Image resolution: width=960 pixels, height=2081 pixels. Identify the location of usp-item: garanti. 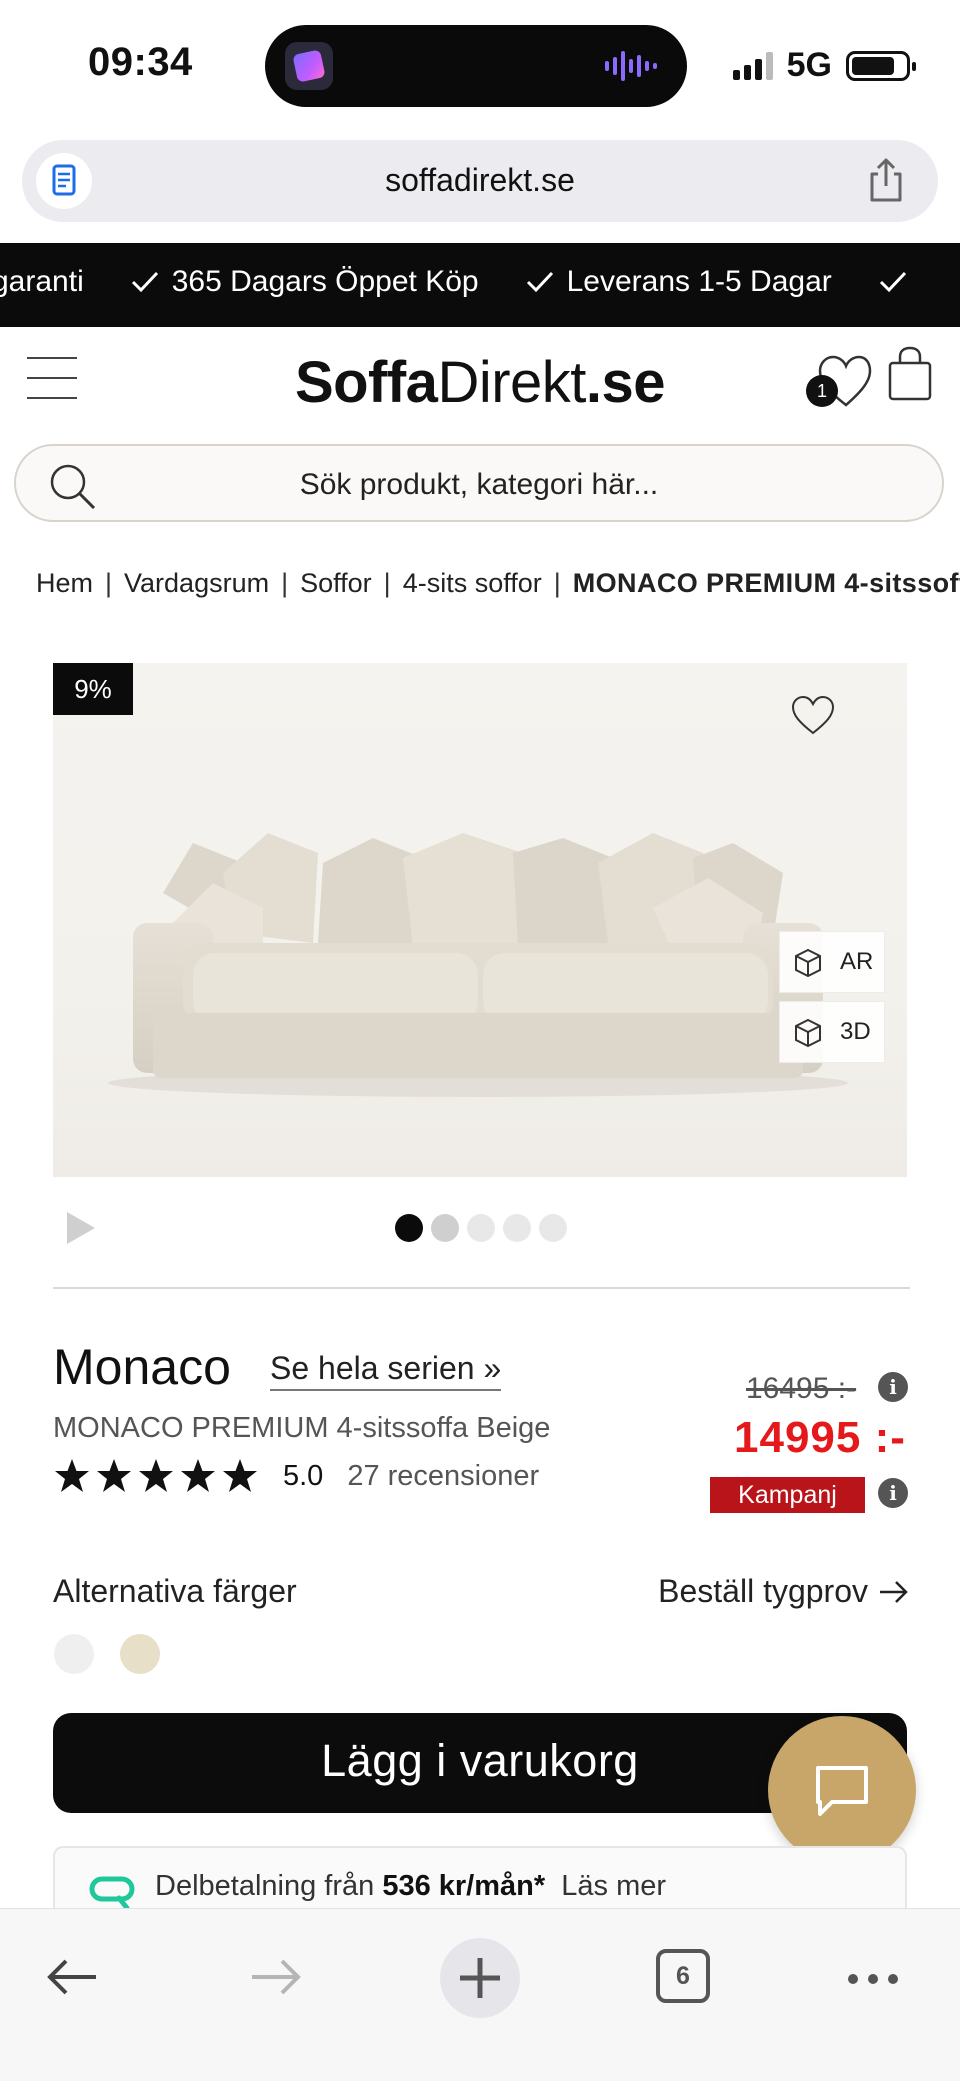
(42, 282).